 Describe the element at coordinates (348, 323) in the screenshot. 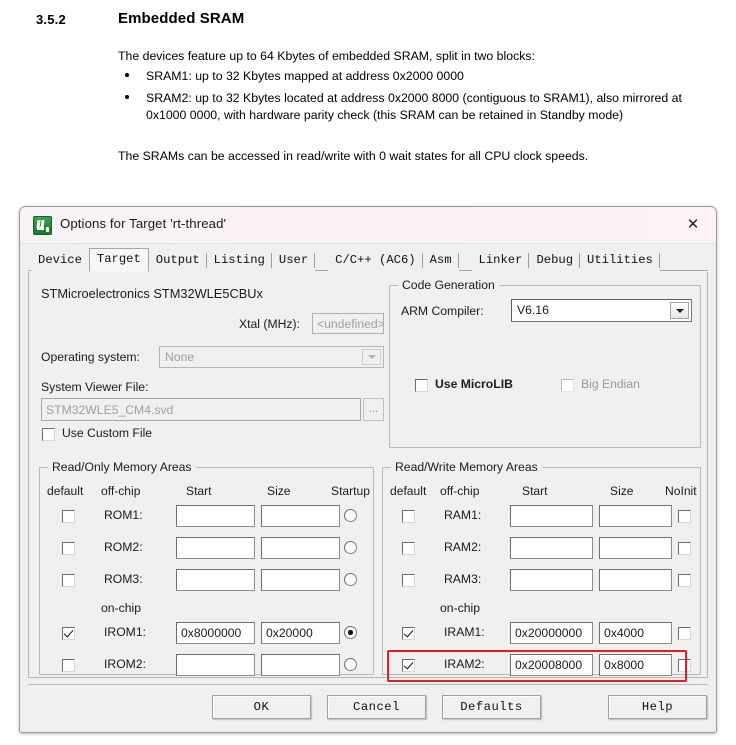

I see `xtal-input: <undefined>` at that location.